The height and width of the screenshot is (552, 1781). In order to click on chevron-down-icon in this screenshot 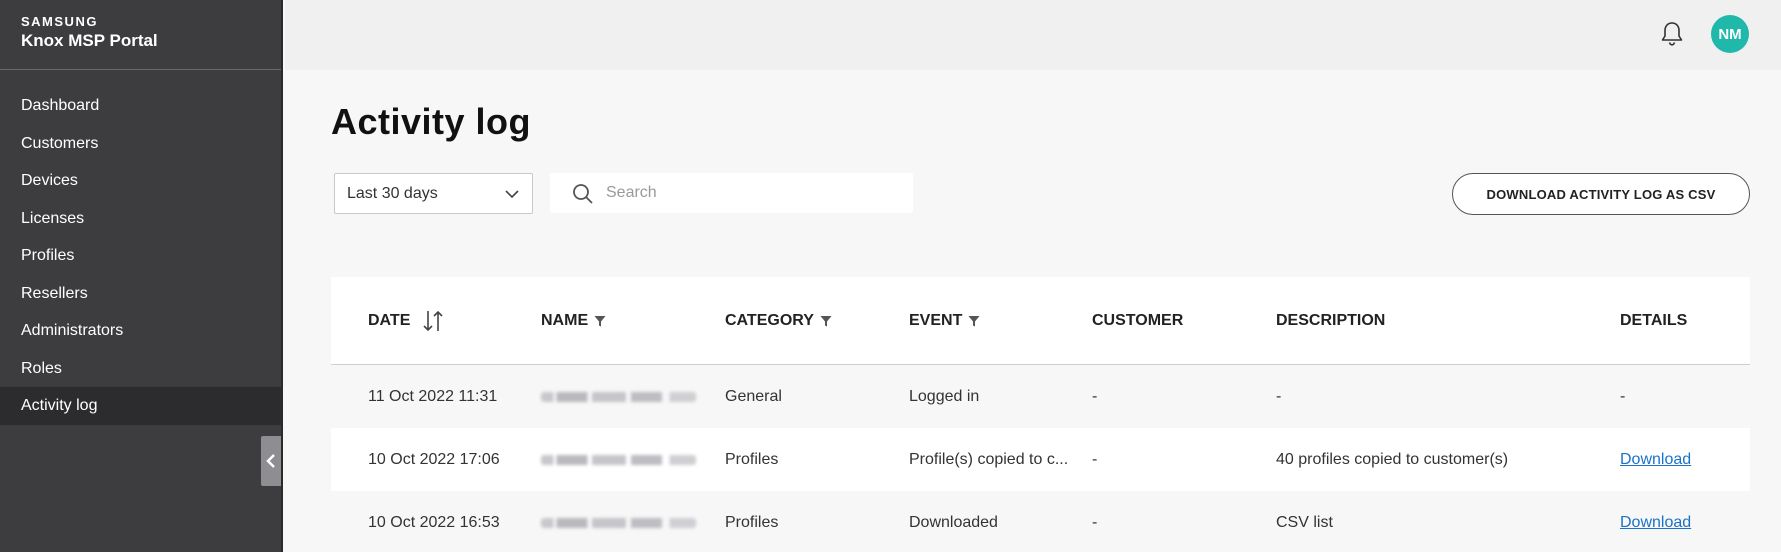, I will do `click(512, 194)`.